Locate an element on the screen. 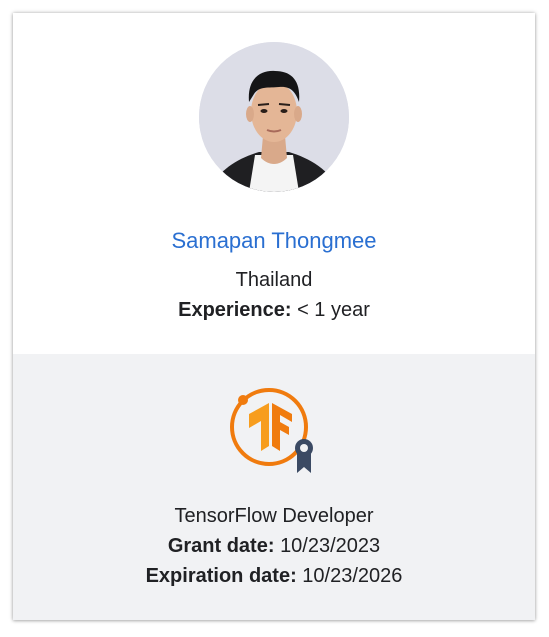 The height and width of the screenshot is (637, 549). profile-experience: Experience: < 1 year is located at coordinates (274, 310).